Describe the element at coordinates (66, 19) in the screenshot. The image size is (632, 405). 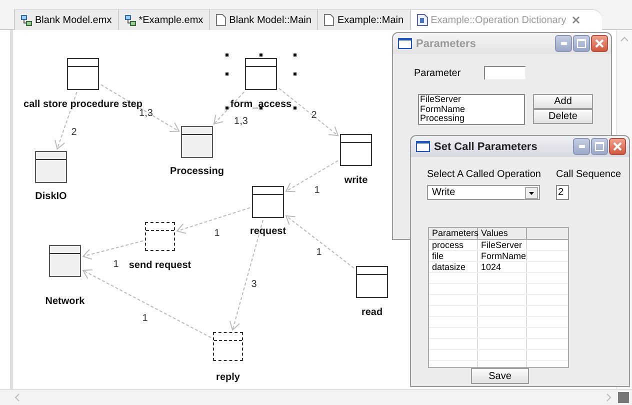
I see `editor-tab: Blank Model.emx` at that location.